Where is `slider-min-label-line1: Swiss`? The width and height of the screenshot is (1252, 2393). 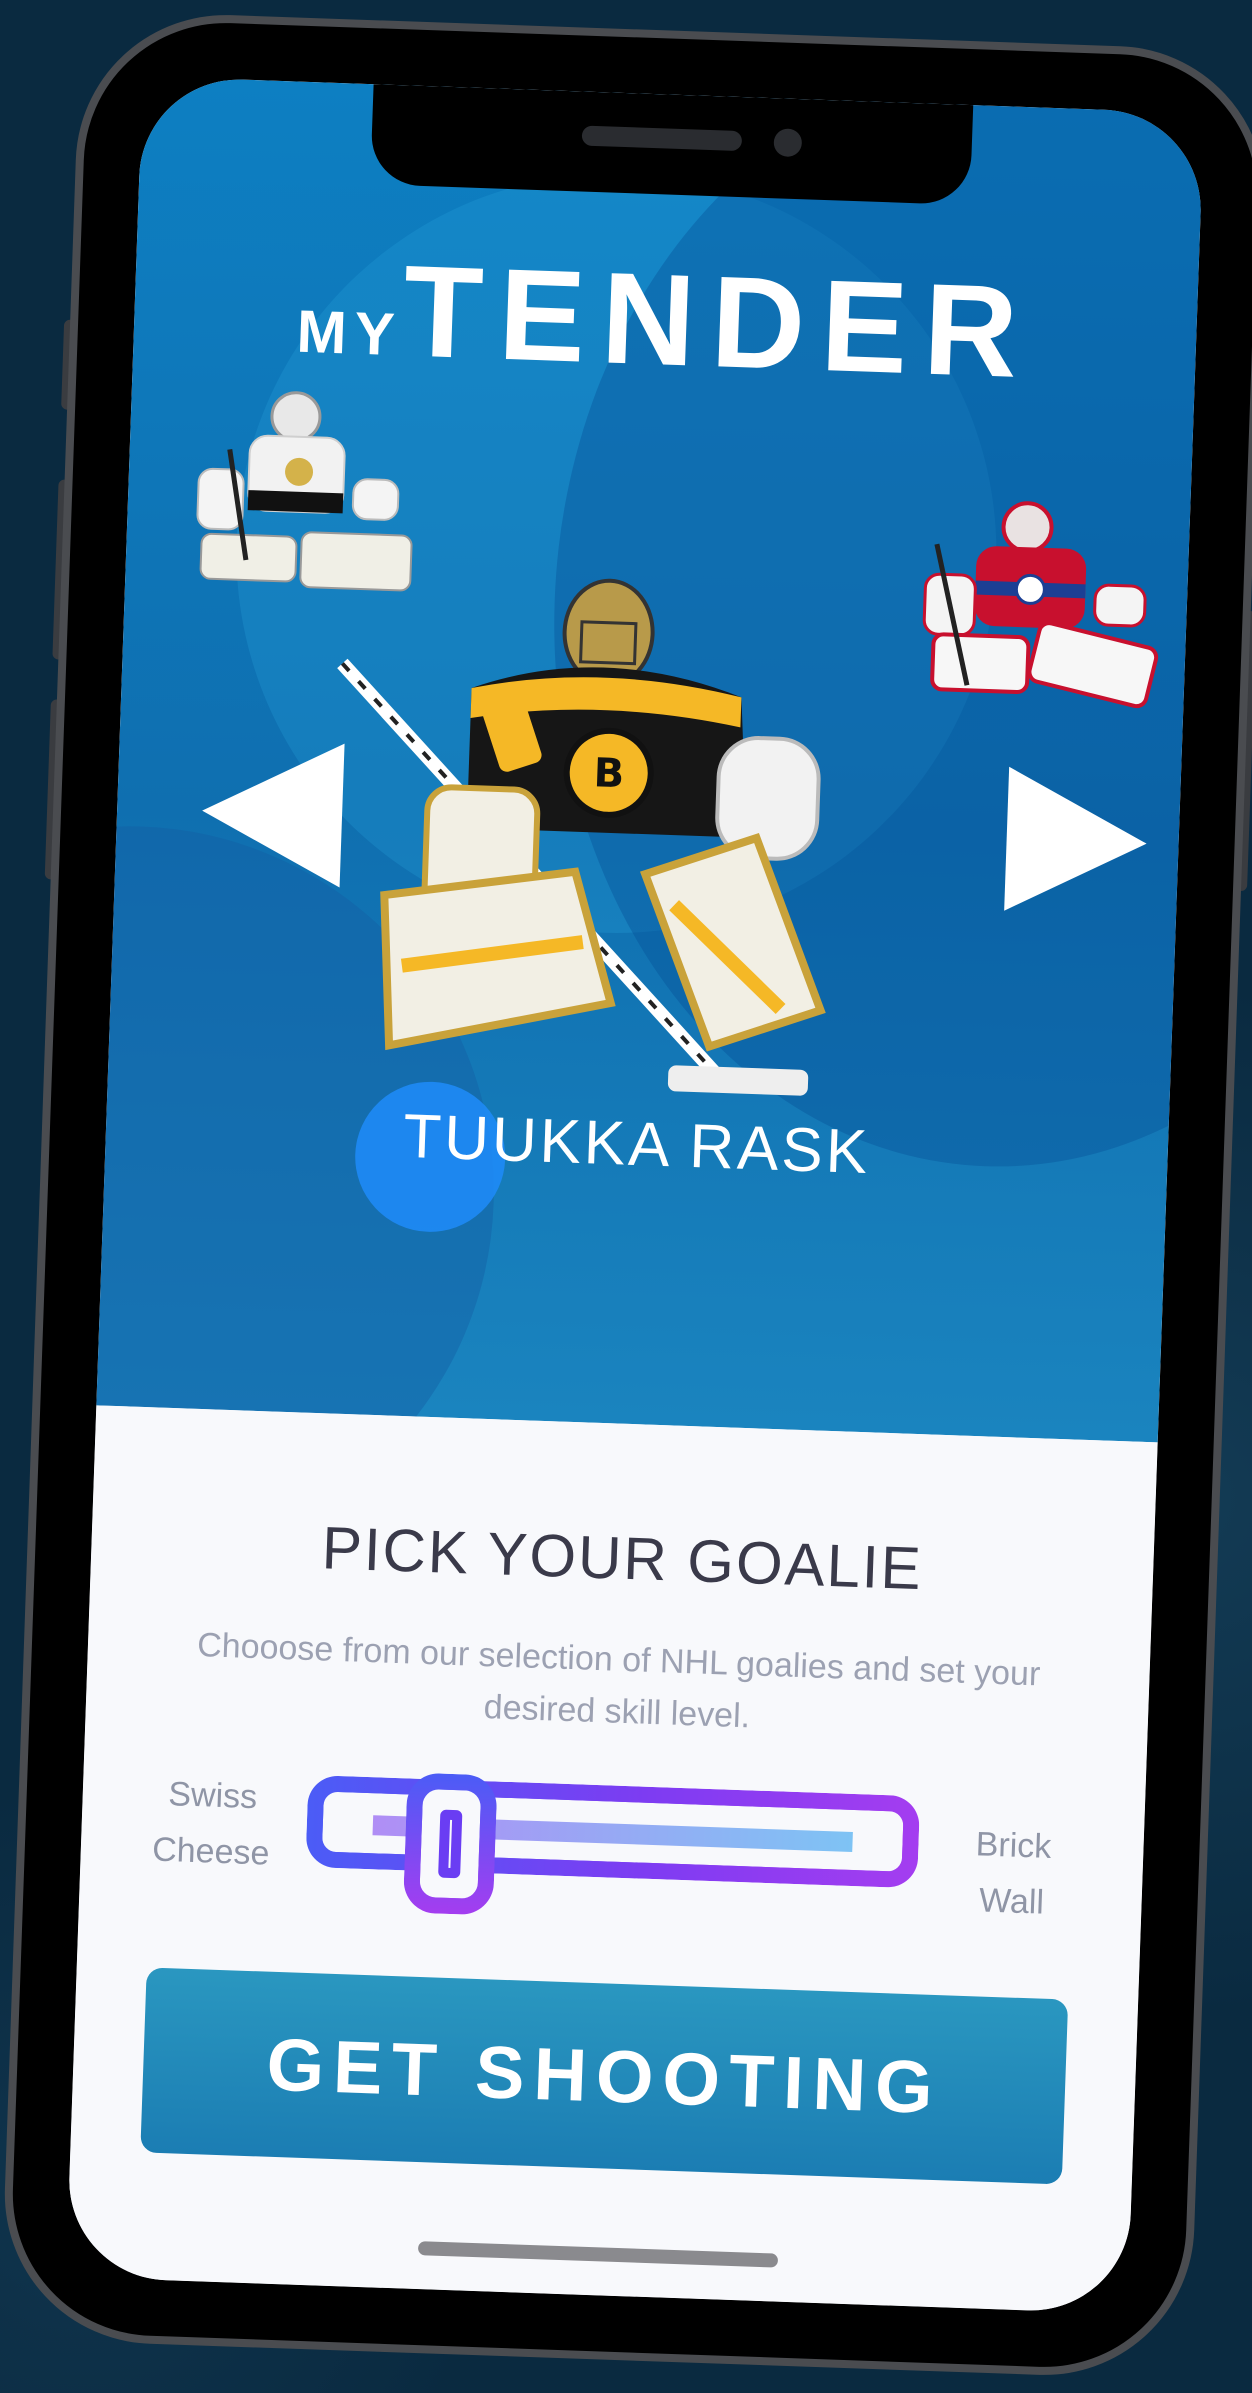
slider-min-label-line1: Swiss is located at coordinates (212, 1796).